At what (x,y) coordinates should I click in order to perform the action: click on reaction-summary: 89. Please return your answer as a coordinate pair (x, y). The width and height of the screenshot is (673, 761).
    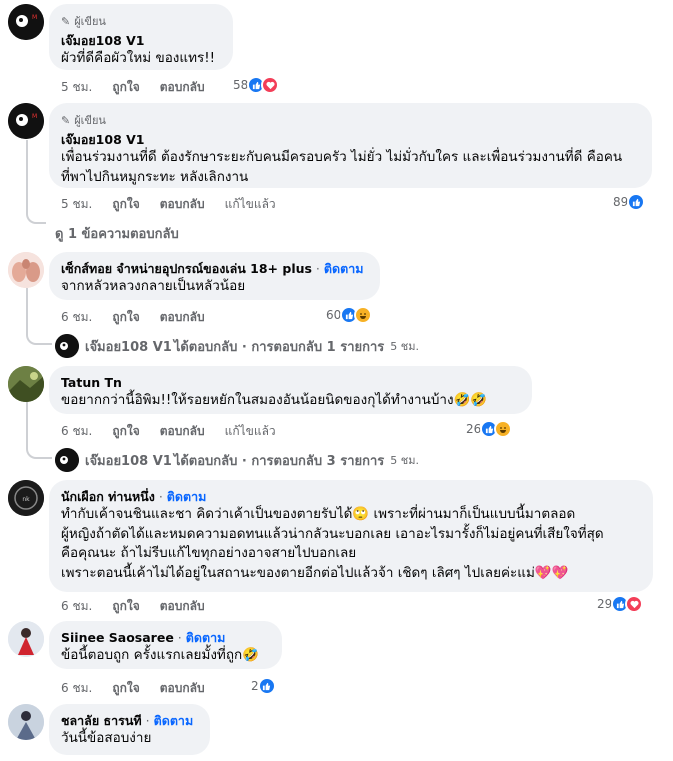
    Looking at the image, I should click on (629, 202).